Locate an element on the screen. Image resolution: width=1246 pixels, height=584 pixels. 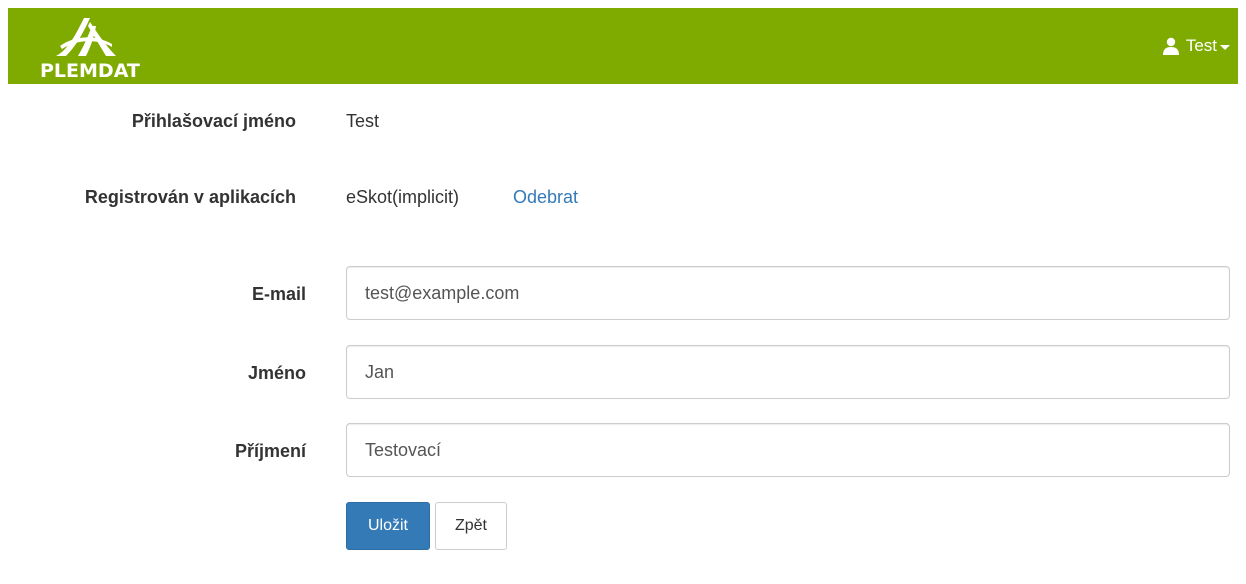
last-name-label: Příjmení is located at coordinates (270, 451).